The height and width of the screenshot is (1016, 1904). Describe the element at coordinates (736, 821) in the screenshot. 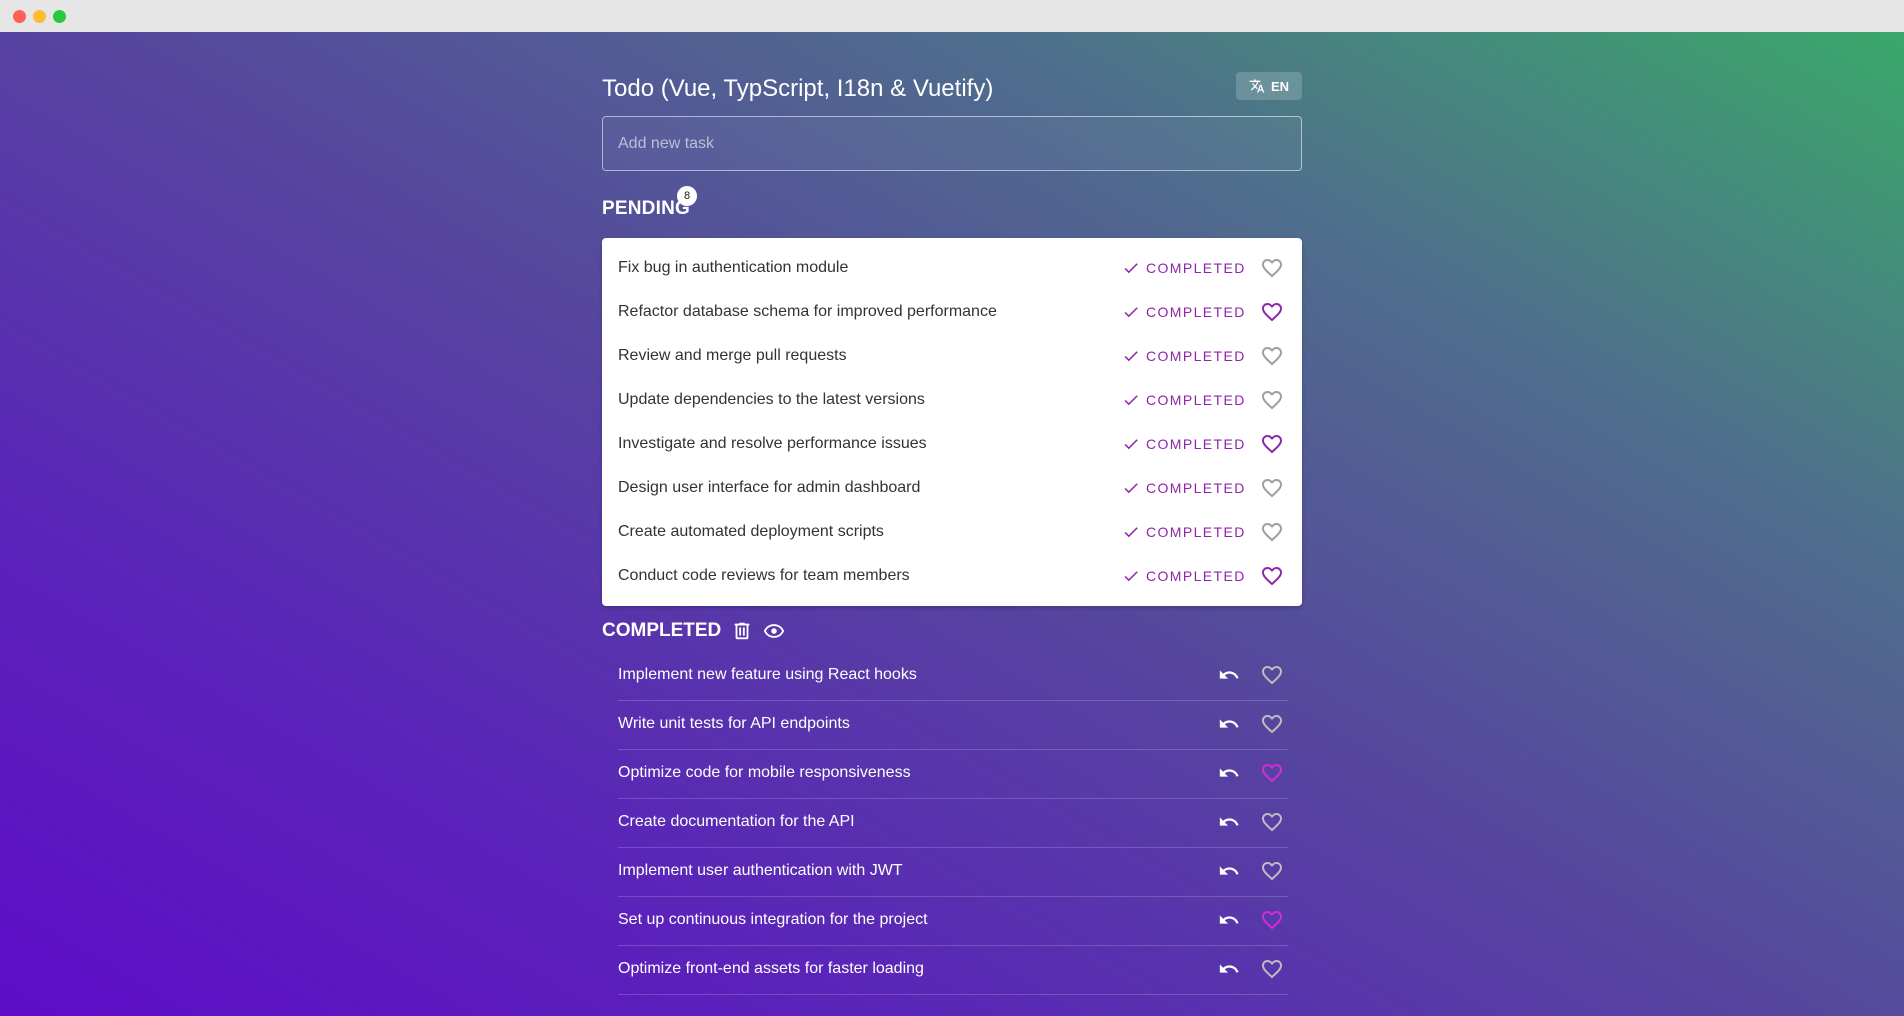

I see `completed-task-text: Create documentation for the API` at that location.